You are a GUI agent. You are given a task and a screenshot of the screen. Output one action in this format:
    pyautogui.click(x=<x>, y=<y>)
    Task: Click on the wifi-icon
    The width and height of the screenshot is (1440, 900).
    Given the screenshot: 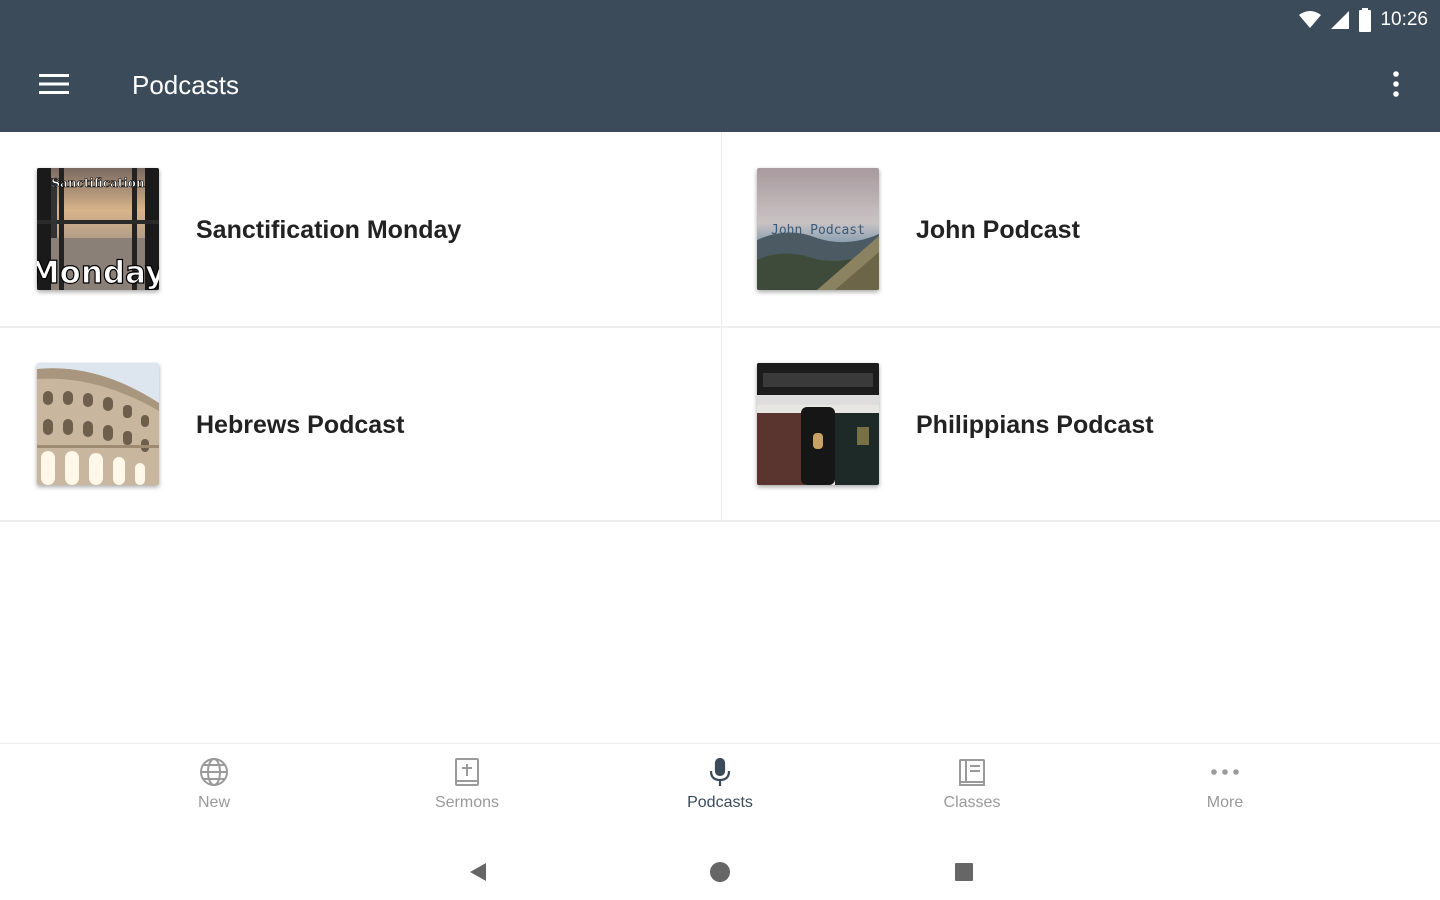 What is the action you would take?
    pyautogui.click(x=1310, y=19)
    